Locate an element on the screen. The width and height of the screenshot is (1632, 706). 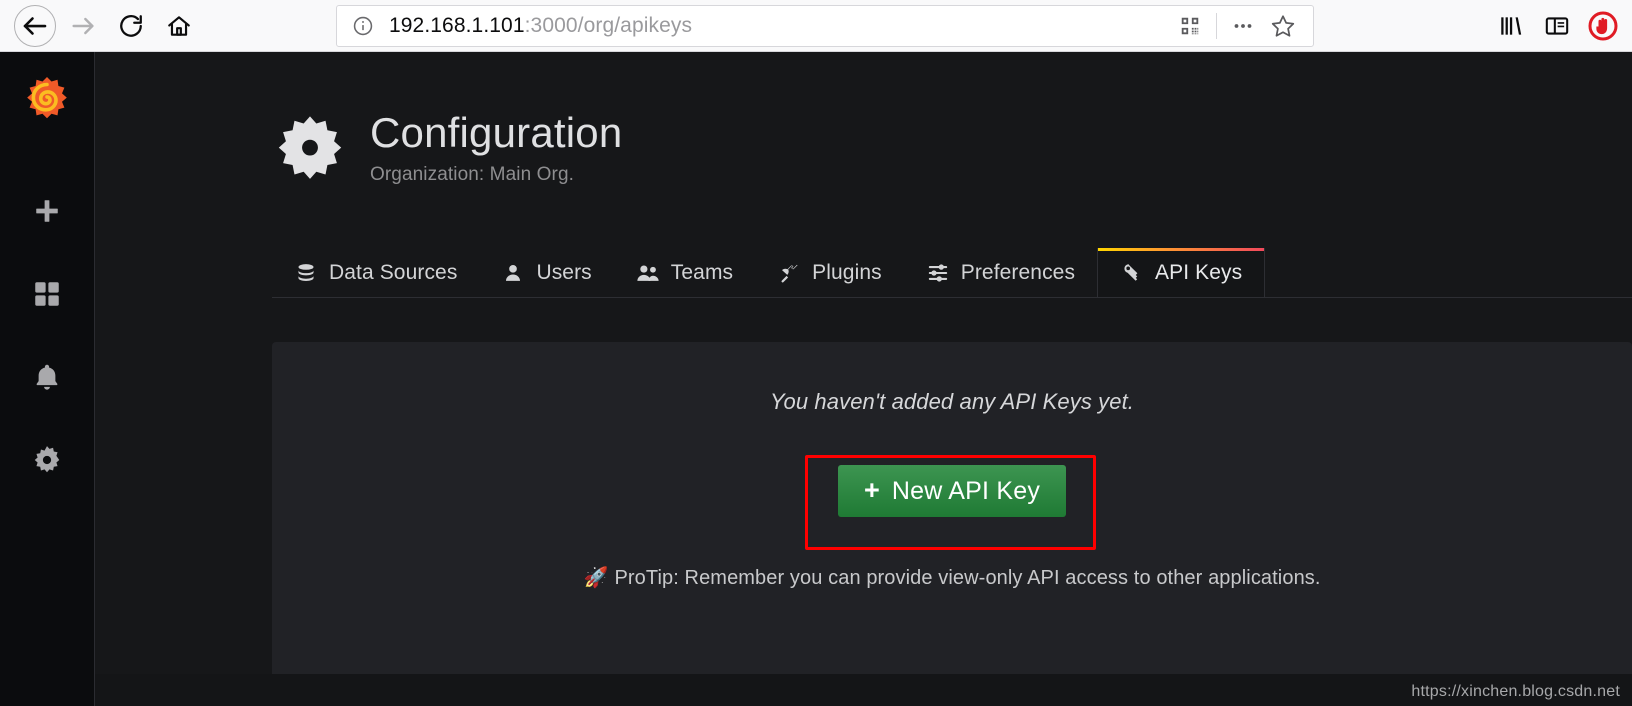
back-button is located at coordinates (35, 25).